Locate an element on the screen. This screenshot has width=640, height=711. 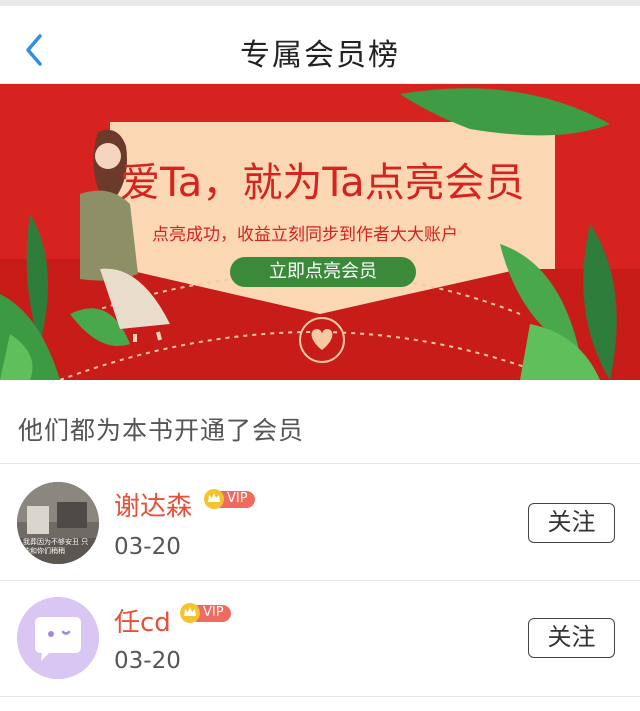
member-name: 任cd is located at coordinates (142, 620).